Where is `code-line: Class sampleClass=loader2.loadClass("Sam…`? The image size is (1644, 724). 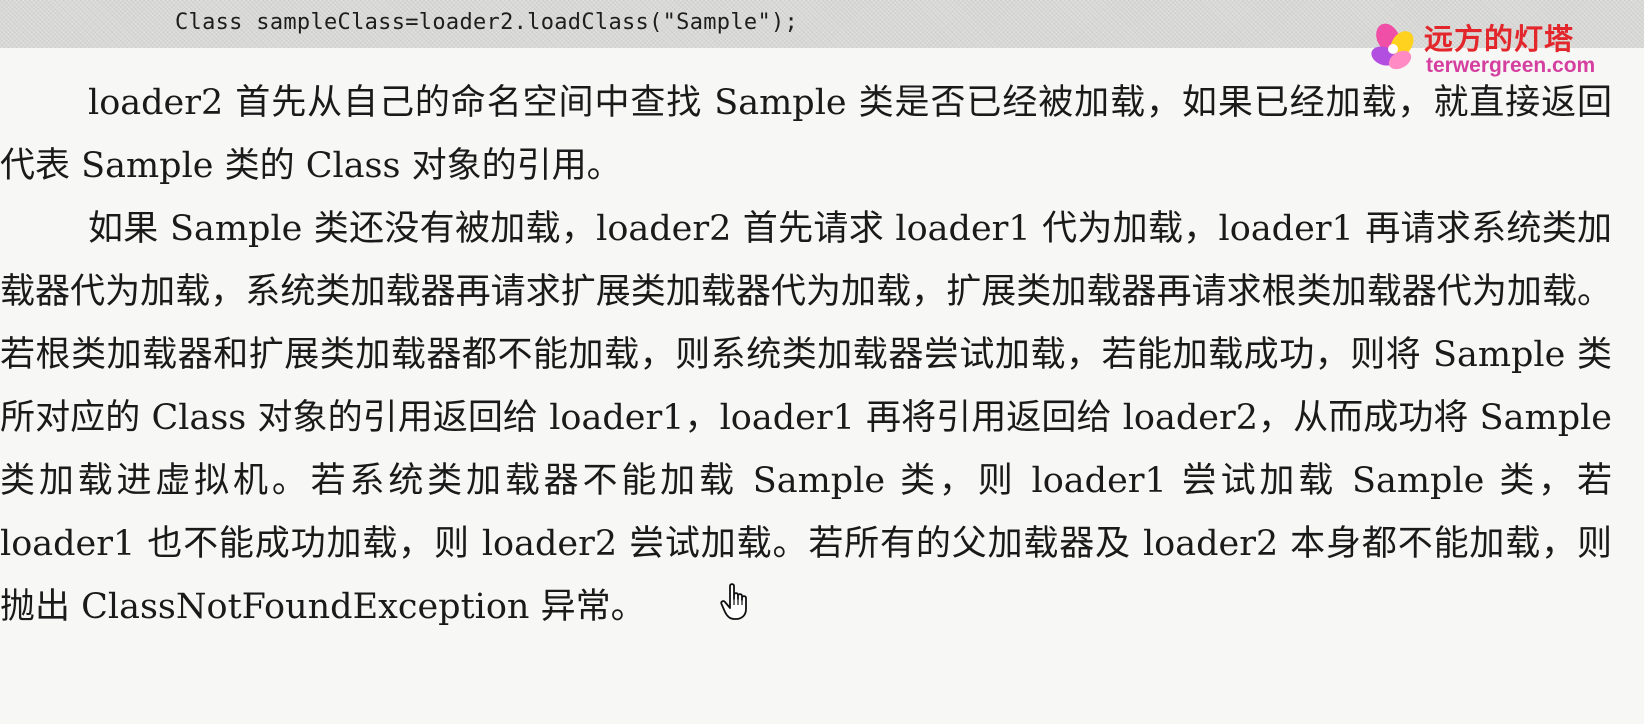 code-line: Class sampleClass=loader2.loadClass("Sam… is located at coordinates (487, 22).